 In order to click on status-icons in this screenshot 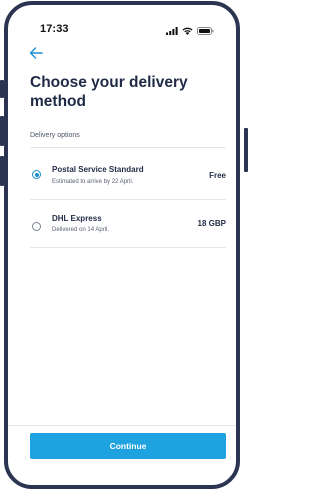, I will do `click(190, 30)`.